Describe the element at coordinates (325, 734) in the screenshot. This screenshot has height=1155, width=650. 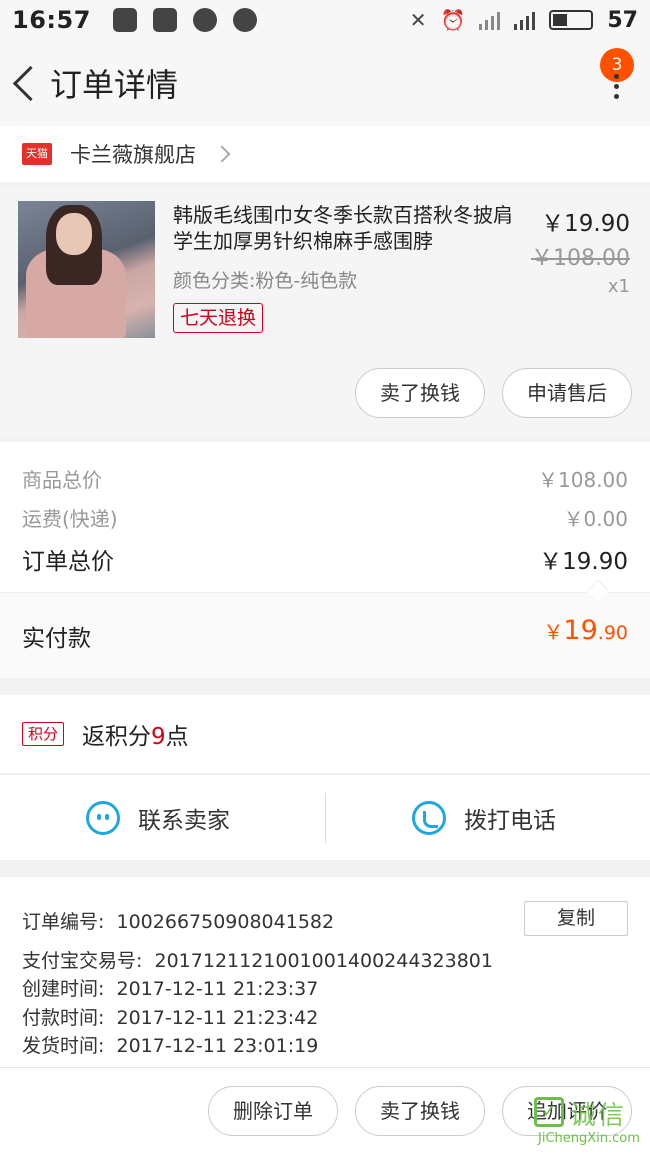
I see `points-row: 积分 返积分9点` at that location.